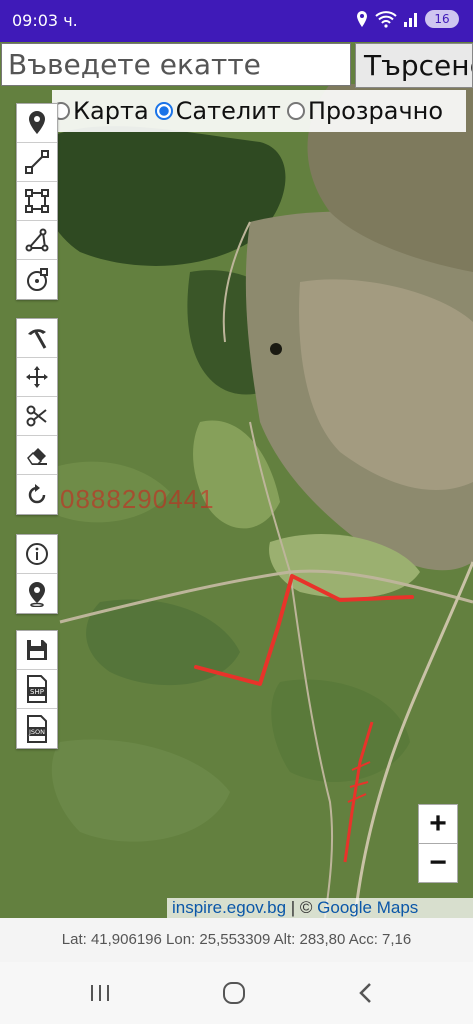 The image size is (473, 1024). I want to click on info-tool-button, so click(37, 554).